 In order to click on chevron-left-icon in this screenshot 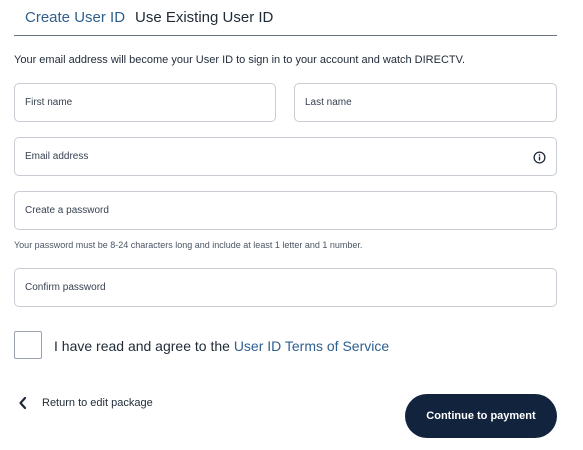, I will do `click(23, 403)`.